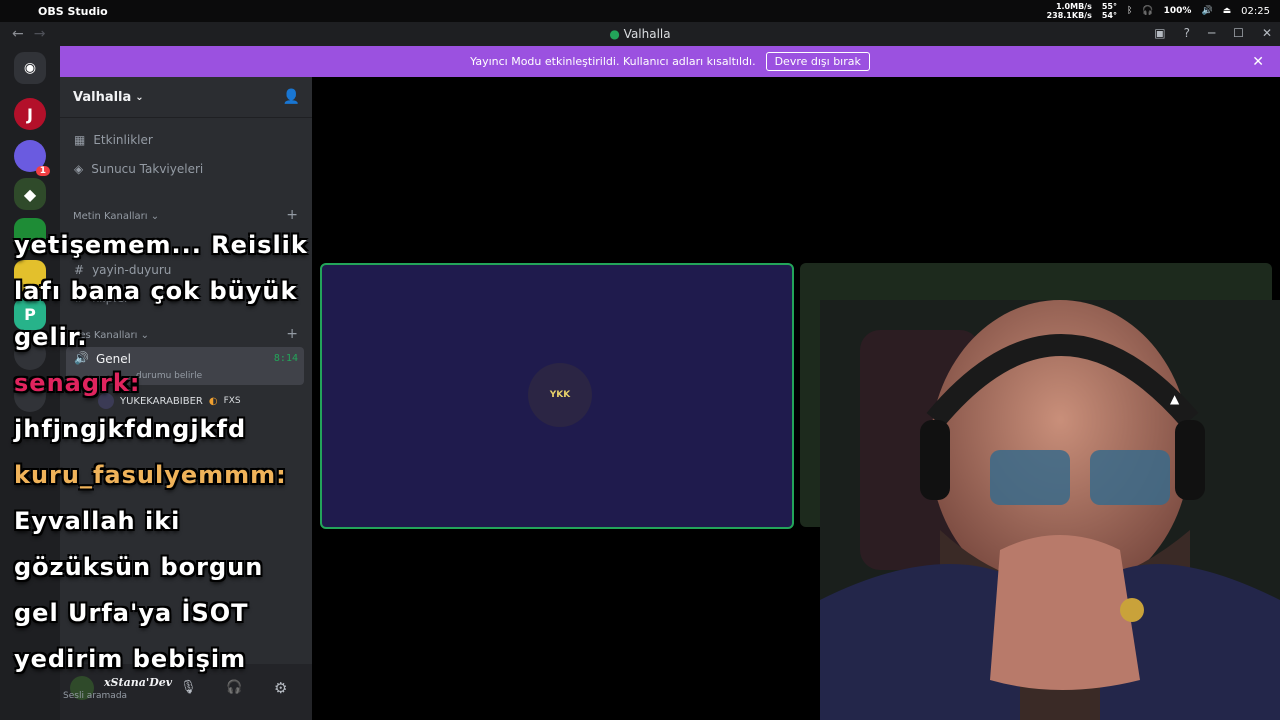 The width and height of the screenshot is (1280, 720). Describe the element at coordinates (30, 194) in the screenshot. I see `guild-icon-valhalla: ◆` at that location.